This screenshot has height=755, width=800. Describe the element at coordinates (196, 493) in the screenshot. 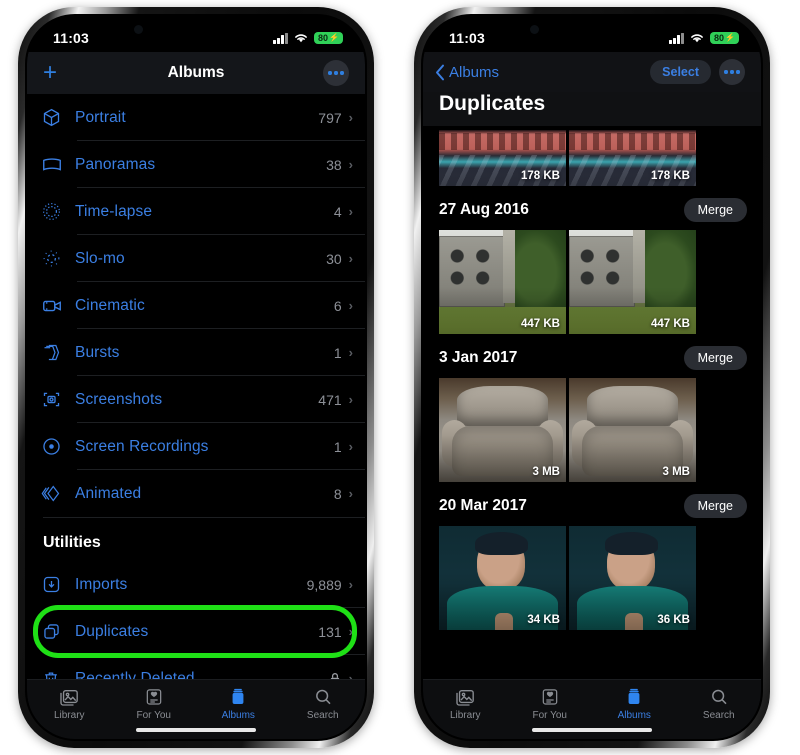

I see `sidebar-item-animated: Animated 8 ›` at that location.